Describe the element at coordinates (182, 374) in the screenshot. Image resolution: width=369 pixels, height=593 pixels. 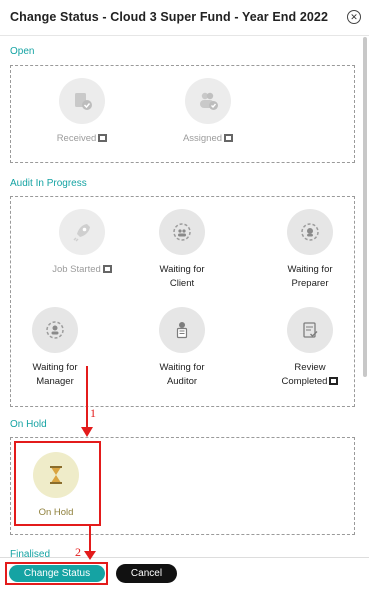
I see `status-label: Waiting for Auditor` at that location.